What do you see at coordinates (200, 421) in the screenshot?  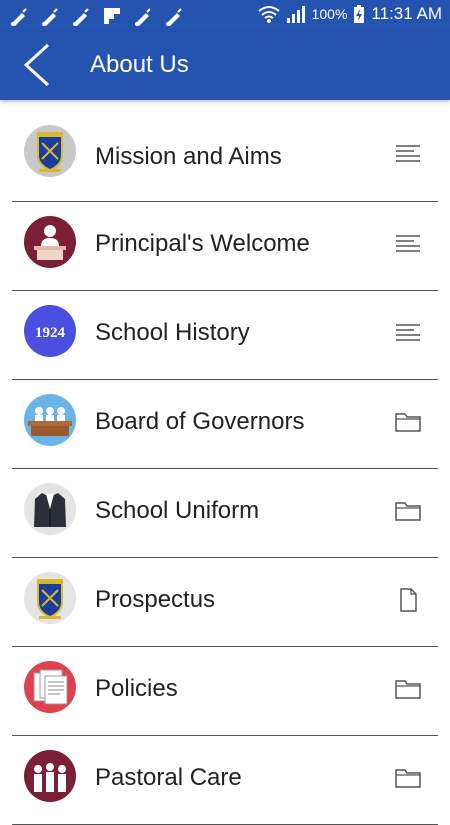 I see `list-item-label: Board of Governors` at bounding box center [200, 421].